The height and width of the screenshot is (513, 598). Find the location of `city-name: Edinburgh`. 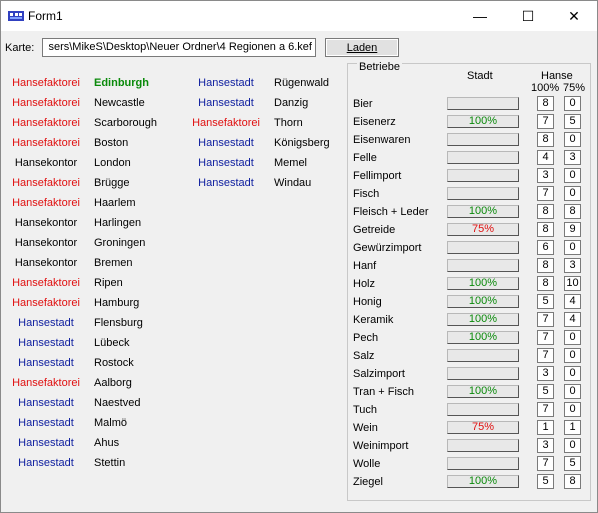

city-name: Edinburgh is located at coordinates (121, 83).